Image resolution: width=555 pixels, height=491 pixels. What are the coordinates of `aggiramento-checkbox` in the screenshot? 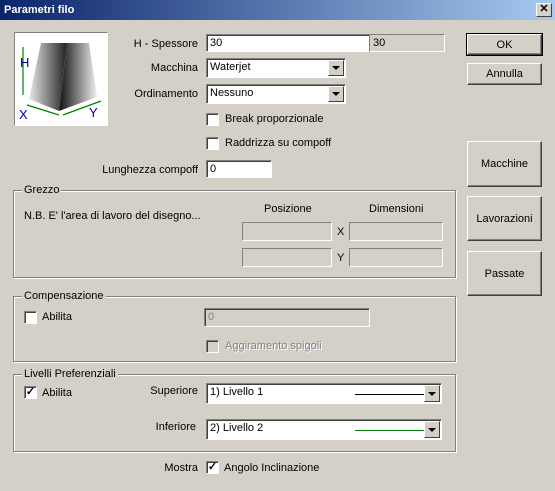 It's located at (212, 346).